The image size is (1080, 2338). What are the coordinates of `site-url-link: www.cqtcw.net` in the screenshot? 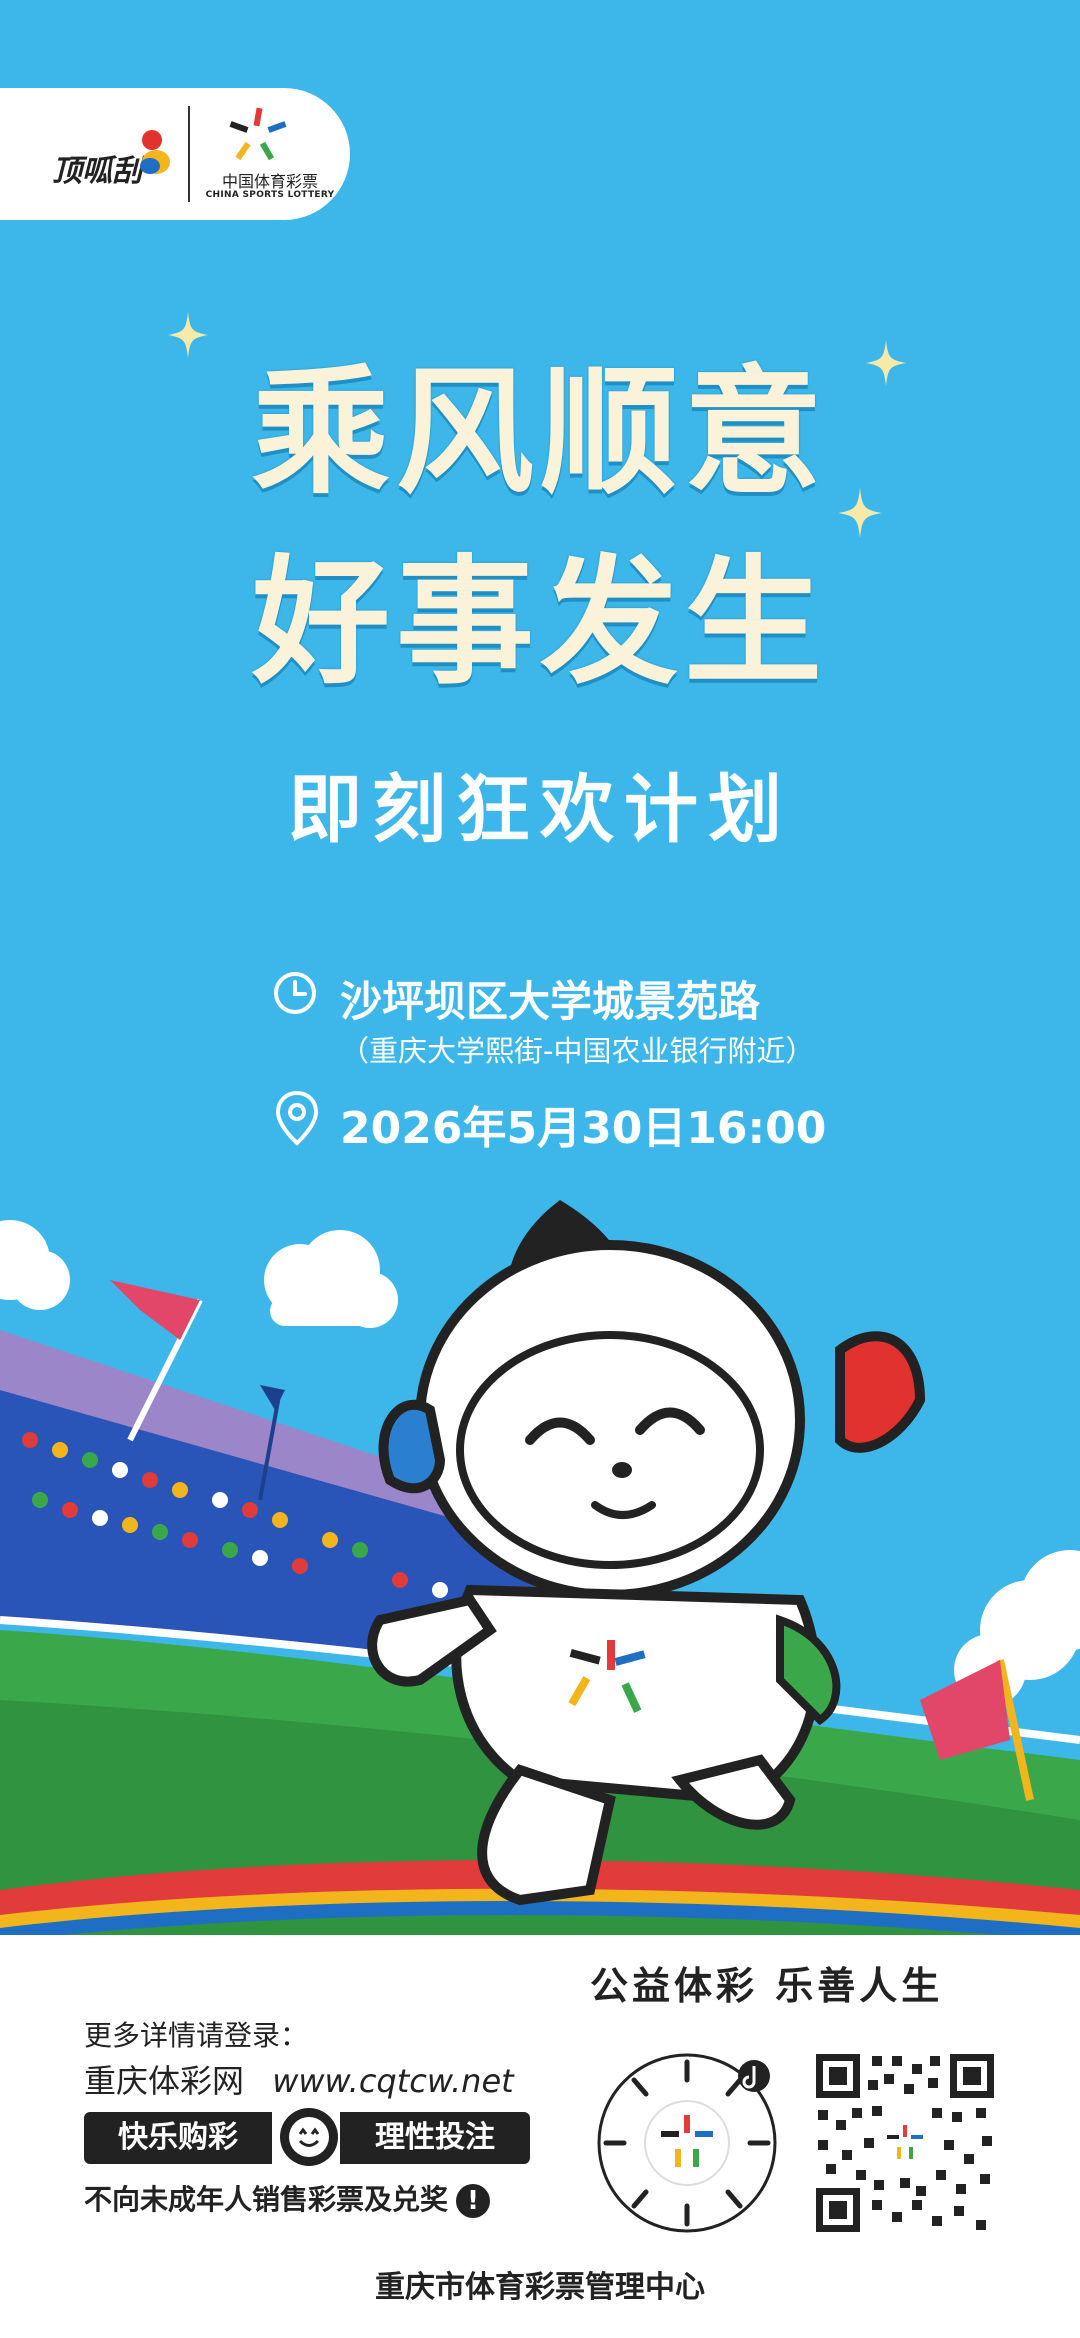 It's located at (393, 2081).